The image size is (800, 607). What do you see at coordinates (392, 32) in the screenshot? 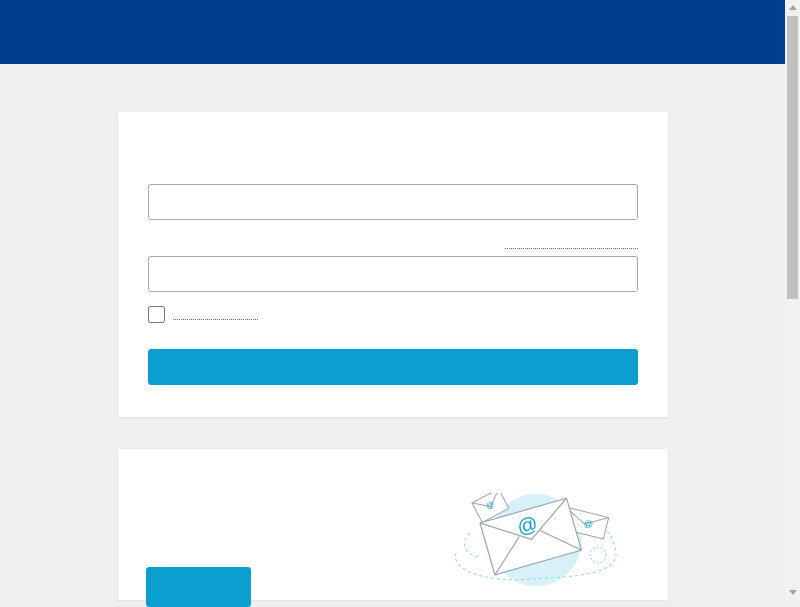
I see `top-header-bar` at bounding box center [392, 32].